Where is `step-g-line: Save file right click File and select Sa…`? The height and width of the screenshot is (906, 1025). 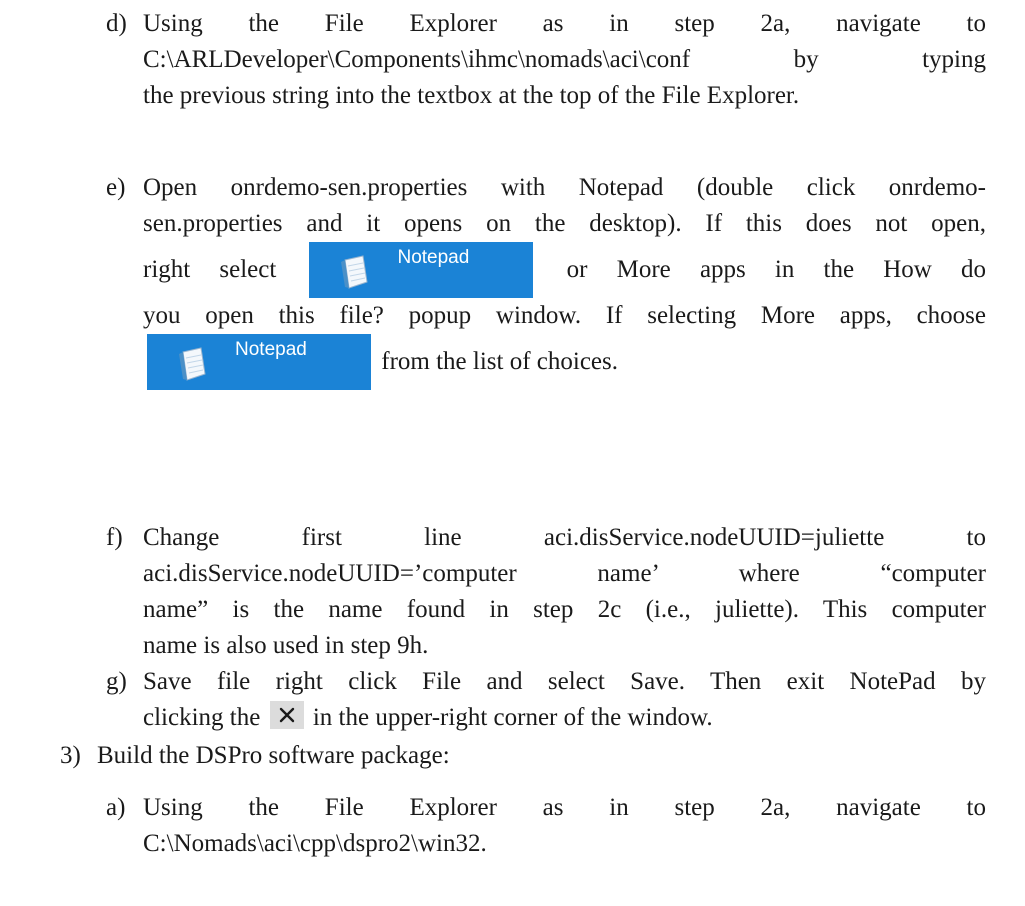 step-g-line: Save file right click File and select Sa… is located at coordinates (564, 681).